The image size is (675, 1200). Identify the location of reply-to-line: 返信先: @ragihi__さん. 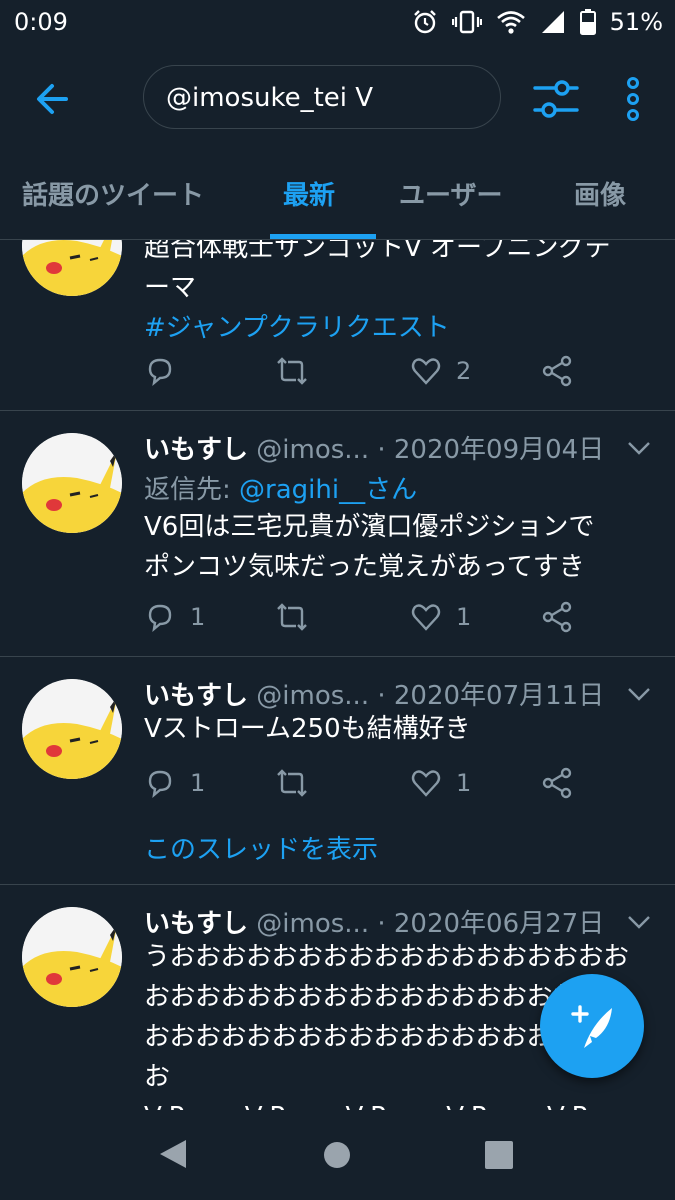
(280, 487).